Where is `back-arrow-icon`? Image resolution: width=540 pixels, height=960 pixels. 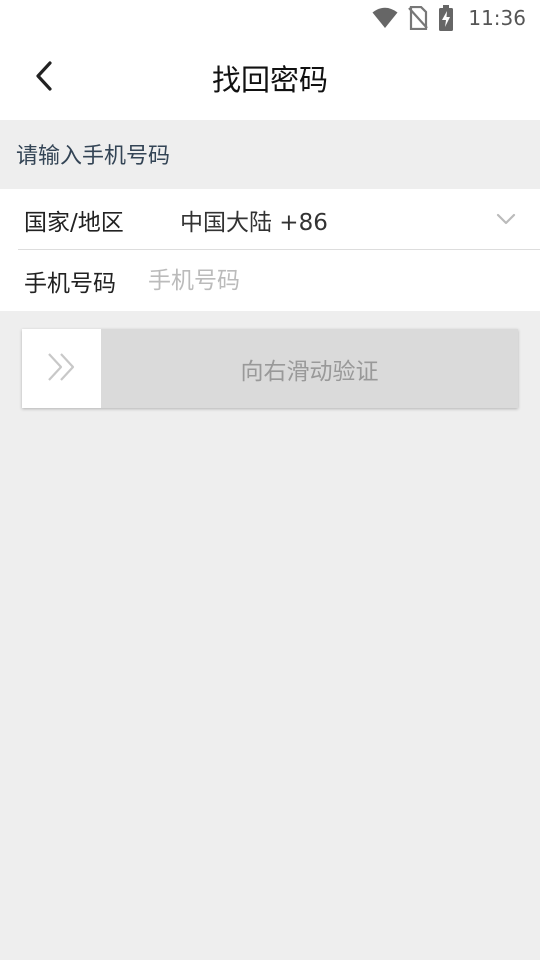
back-arrow-icon is located at coordinates (44, 78).